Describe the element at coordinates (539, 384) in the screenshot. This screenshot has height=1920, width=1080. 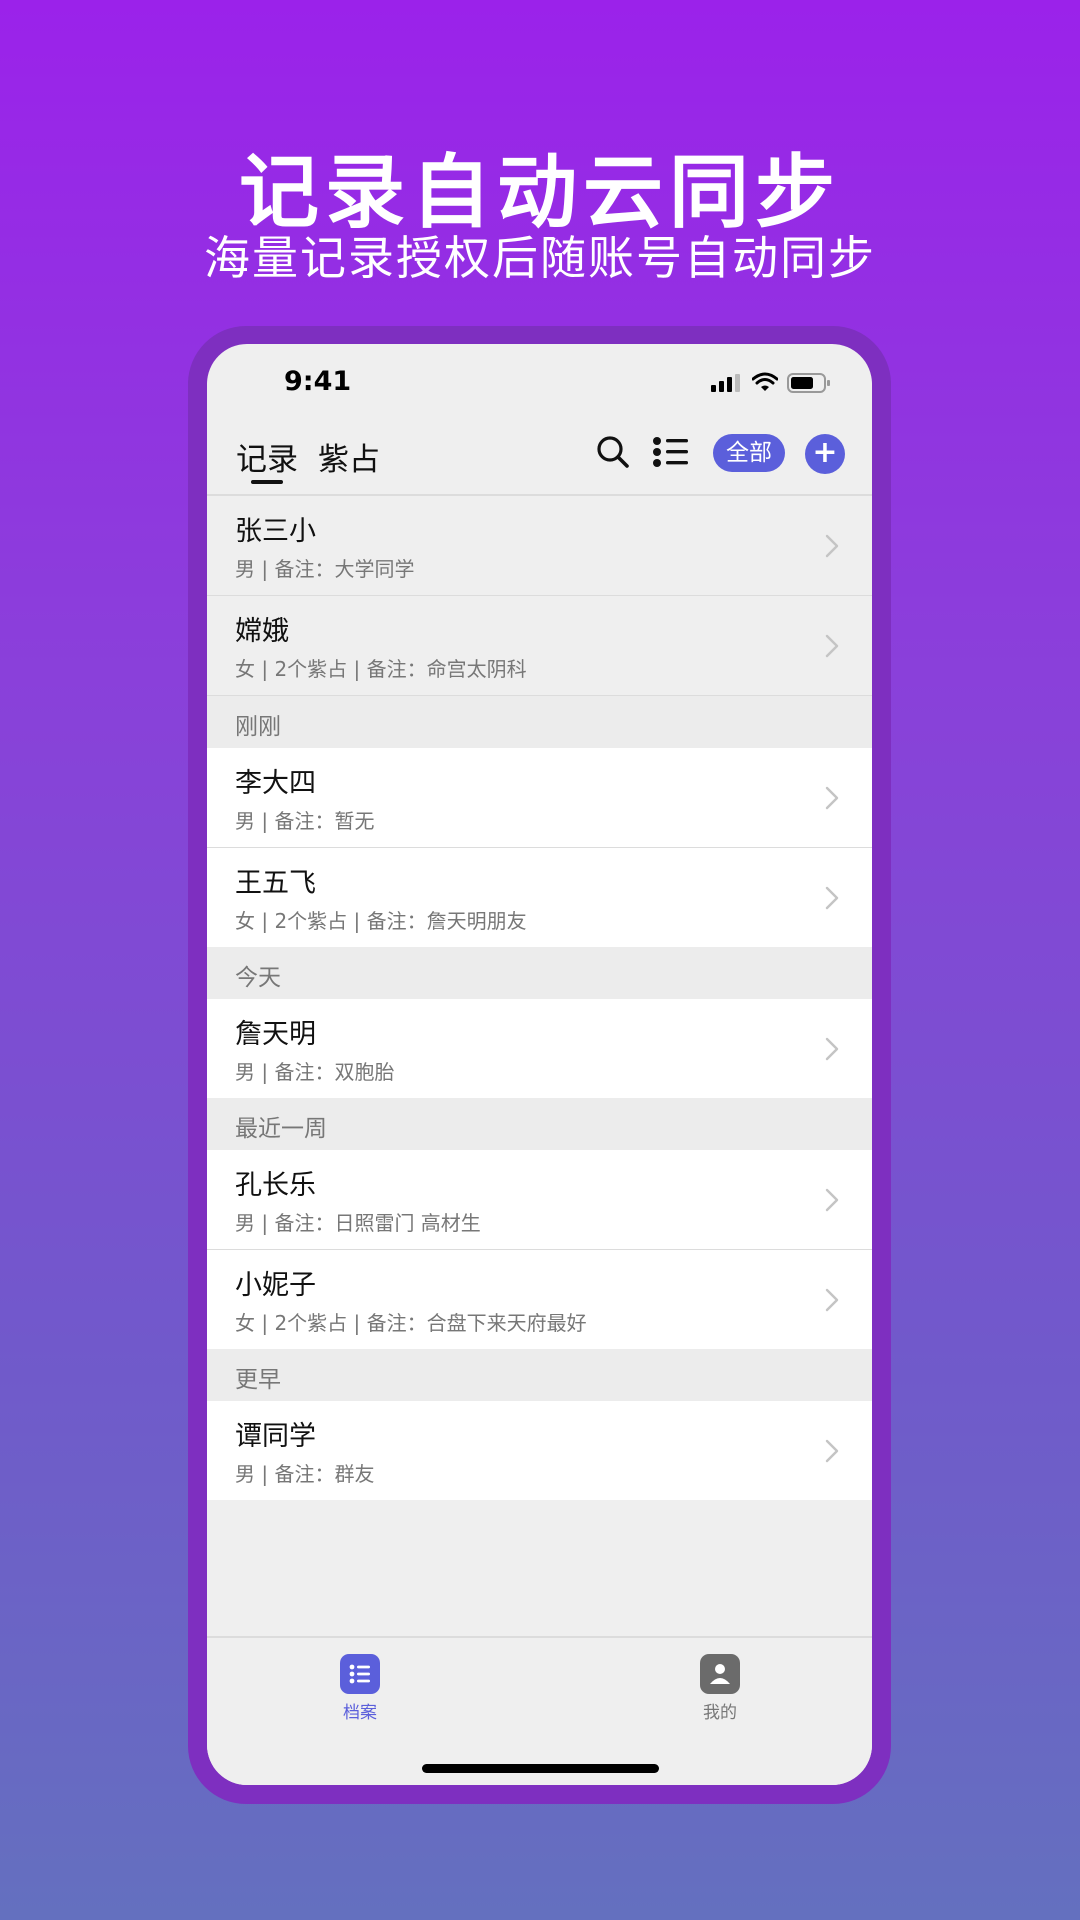
I see `status-bar: 9:41` at that location.